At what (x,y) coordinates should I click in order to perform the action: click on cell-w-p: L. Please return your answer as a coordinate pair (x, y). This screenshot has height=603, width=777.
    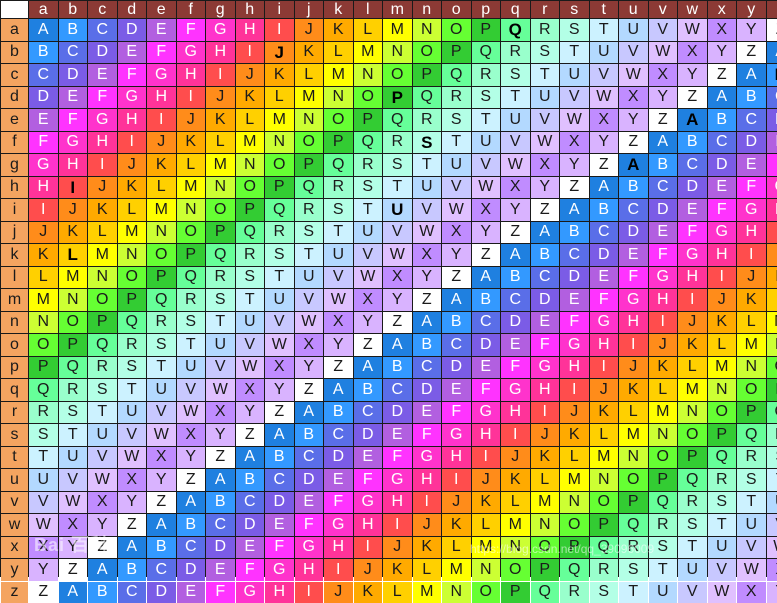
    Looking at the image, I should click on (486, 525).